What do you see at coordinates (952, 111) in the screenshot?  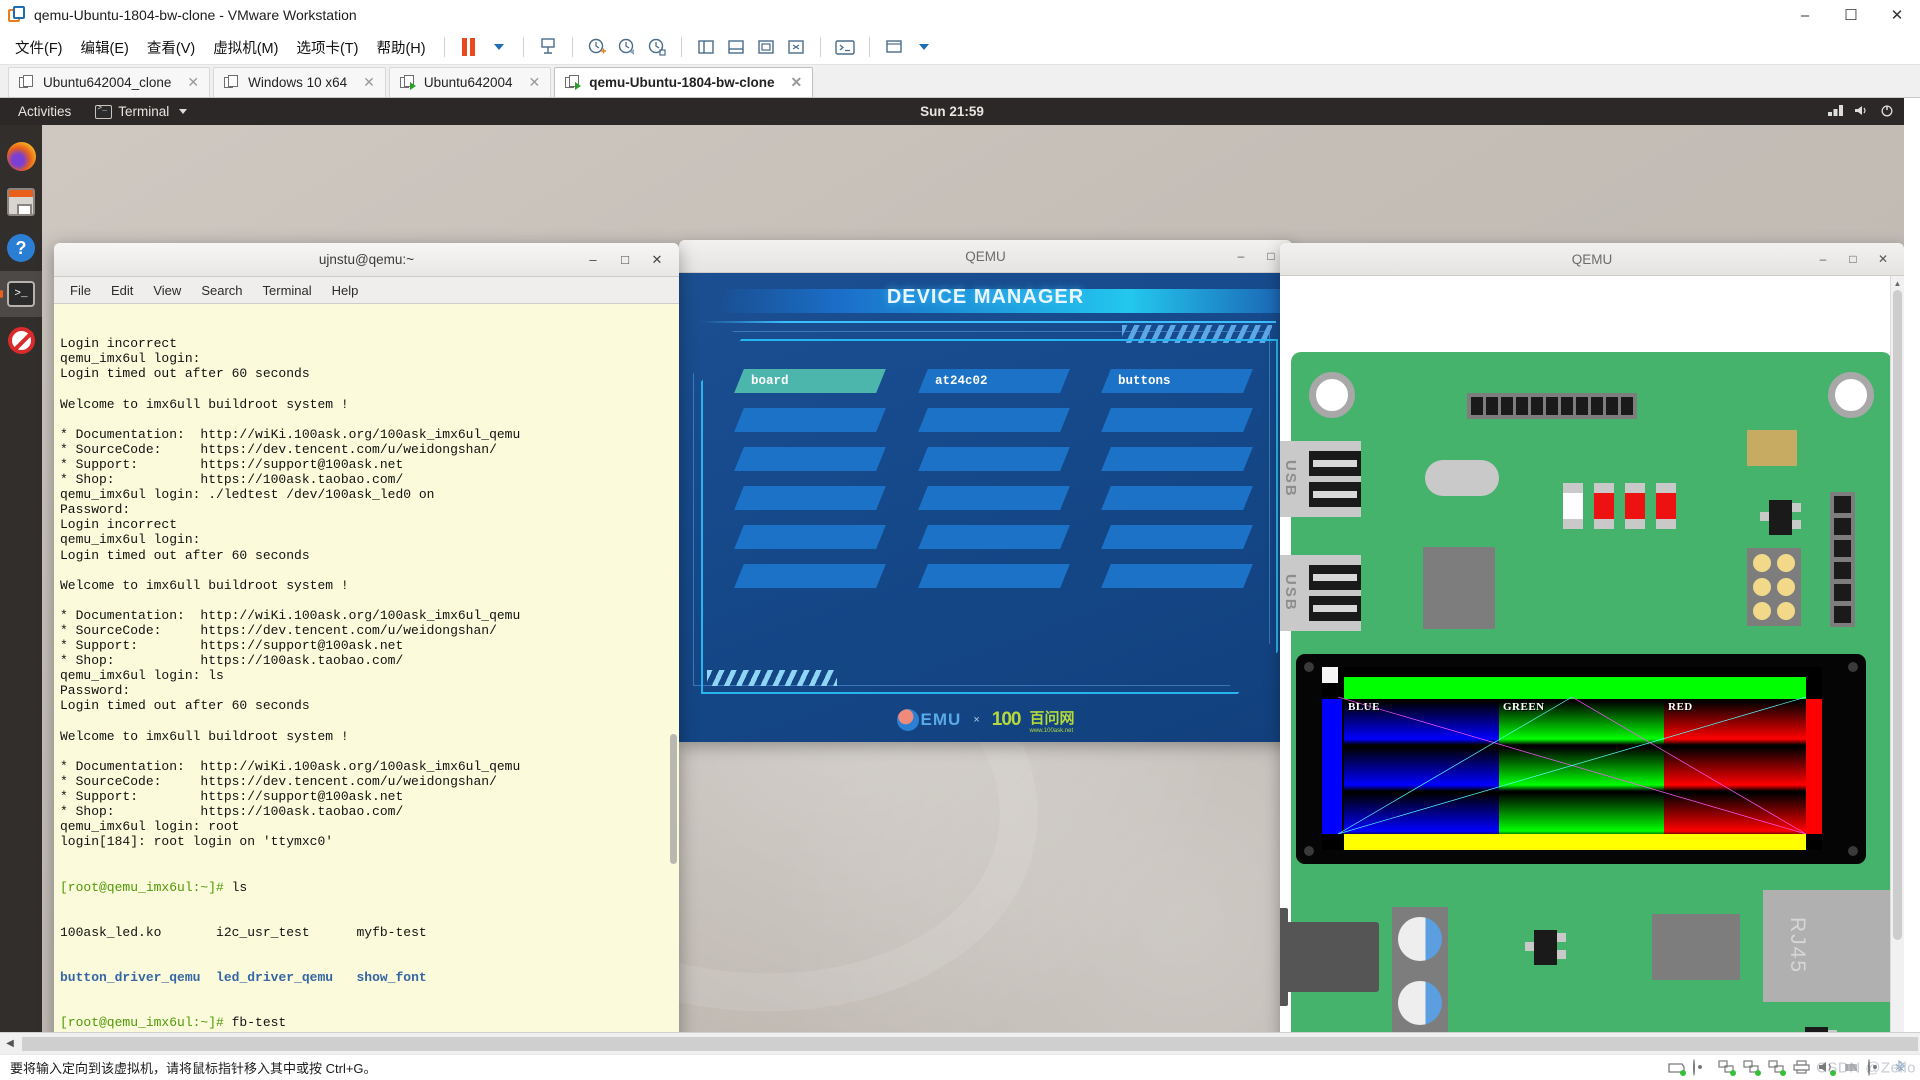 I see `clock: Sun 21:59` at bounding box center [952, 111].